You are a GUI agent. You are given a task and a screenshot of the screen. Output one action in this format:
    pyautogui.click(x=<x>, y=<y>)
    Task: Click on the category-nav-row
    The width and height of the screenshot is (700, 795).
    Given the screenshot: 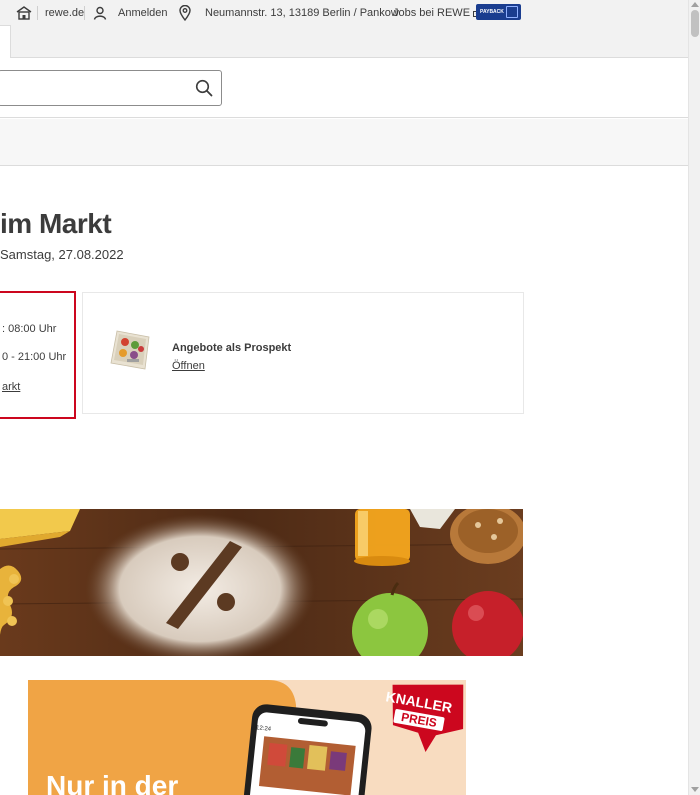 What is the action you would take?
    pyautogui.click(x=344, y=142)
    